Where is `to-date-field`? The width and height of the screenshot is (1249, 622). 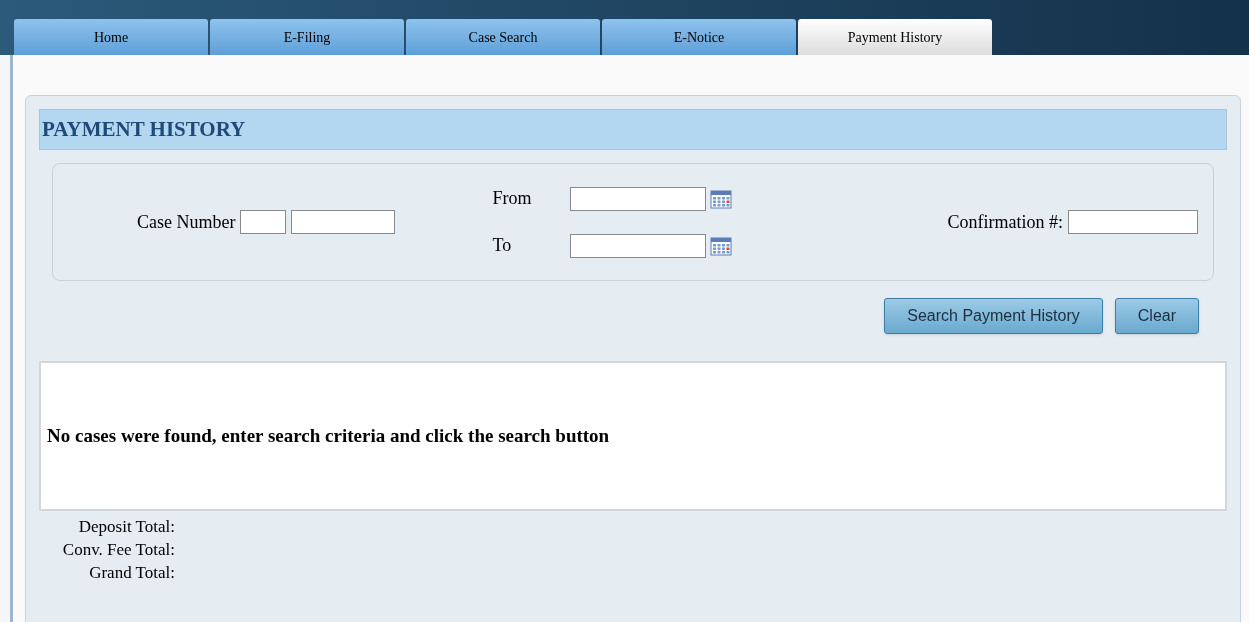 to-date-field is located at coordinates (638, 245).